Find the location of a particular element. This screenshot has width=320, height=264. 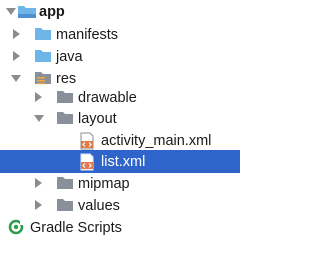

tree-item-values: values is located at coordinates (120, 205).